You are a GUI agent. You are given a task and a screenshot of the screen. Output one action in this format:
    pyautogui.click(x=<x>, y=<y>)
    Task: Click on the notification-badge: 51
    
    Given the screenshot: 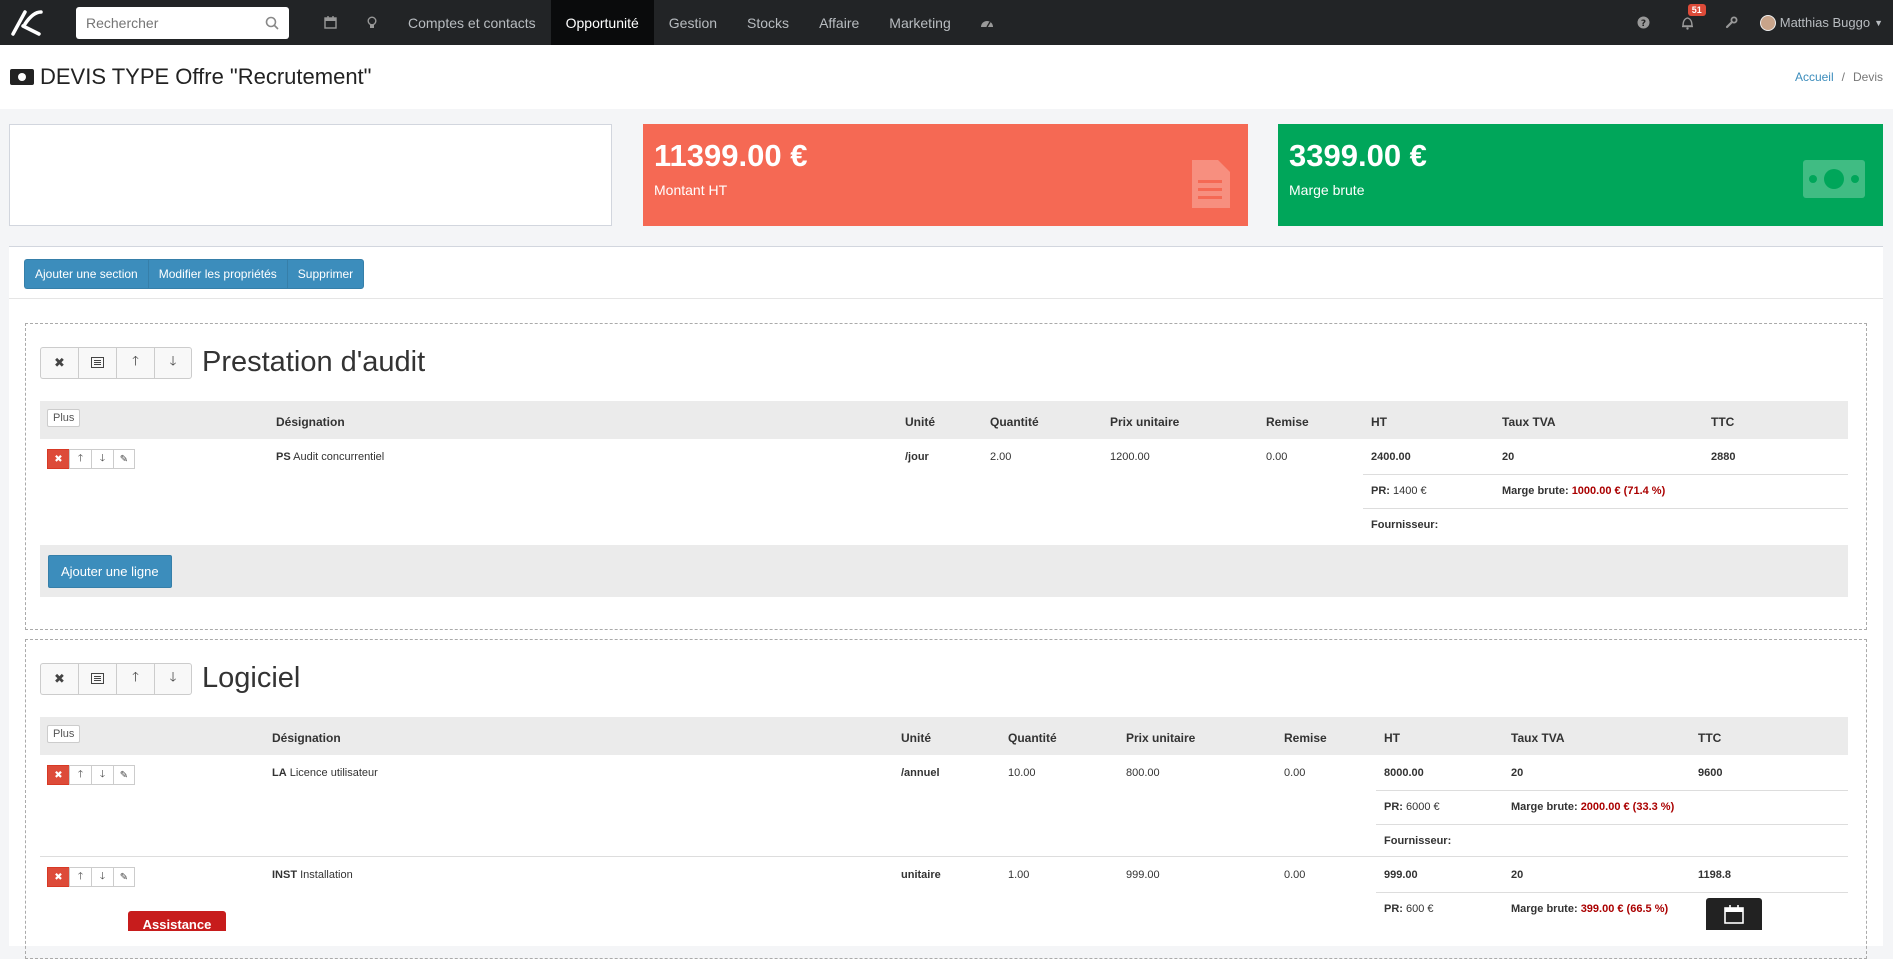 What is the action you would take?
    pyautogui.click(x=1696, y=10)
    